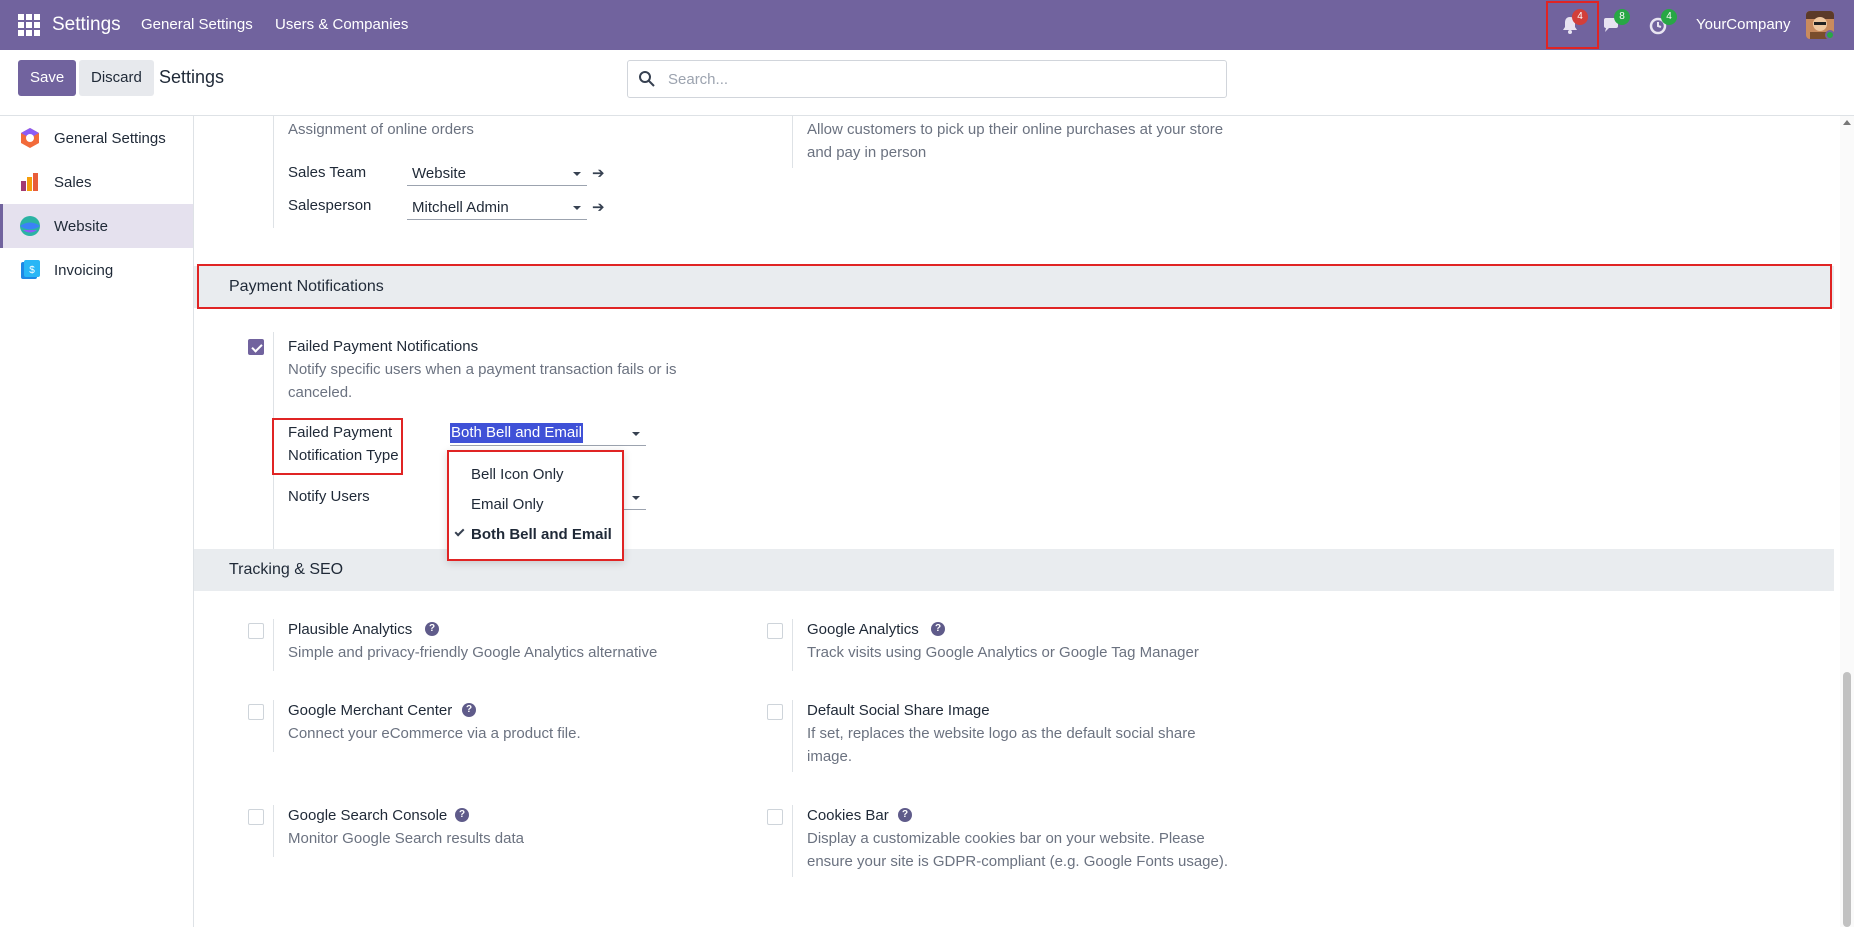  What do you see at coordinates (84, 270) in the screenshot?
I see `sidebar-item-label: Invoicing` at bounding box center [84, 270].